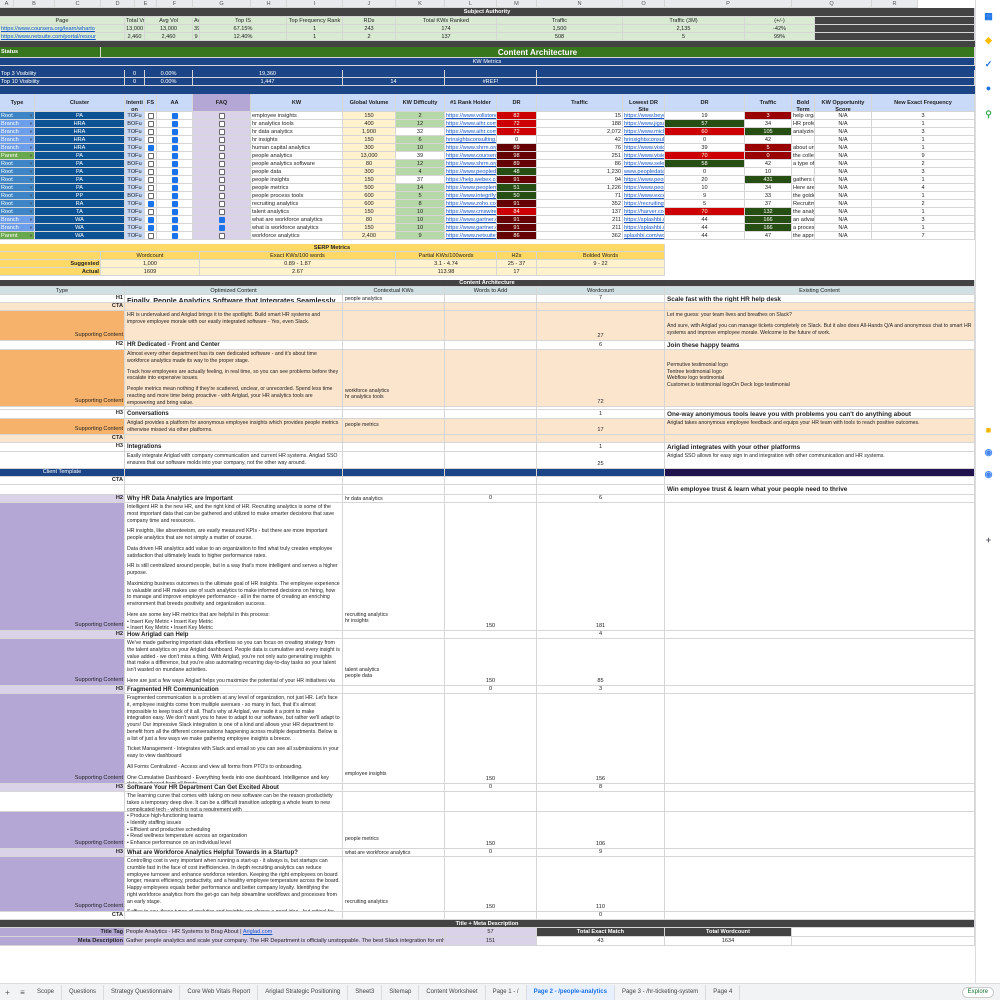 Image resolution: width=1000 pixels, height=1000 pixels. What do you see at coordinates (394, 299) in the screenshot?
I see `contextual-kws: people analytics` at bounding box center [394, 299].